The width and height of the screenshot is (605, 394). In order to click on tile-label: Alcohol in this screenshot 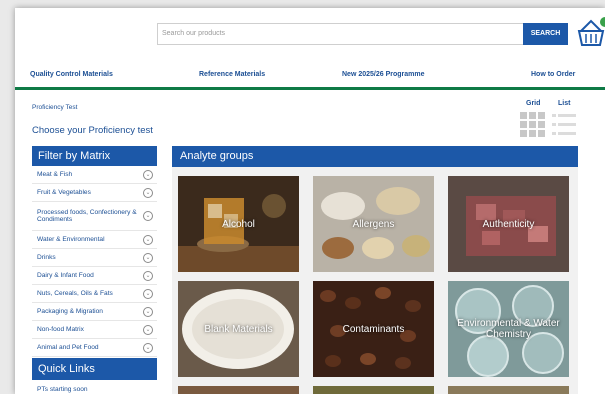, I will do `click(238, 224)`.